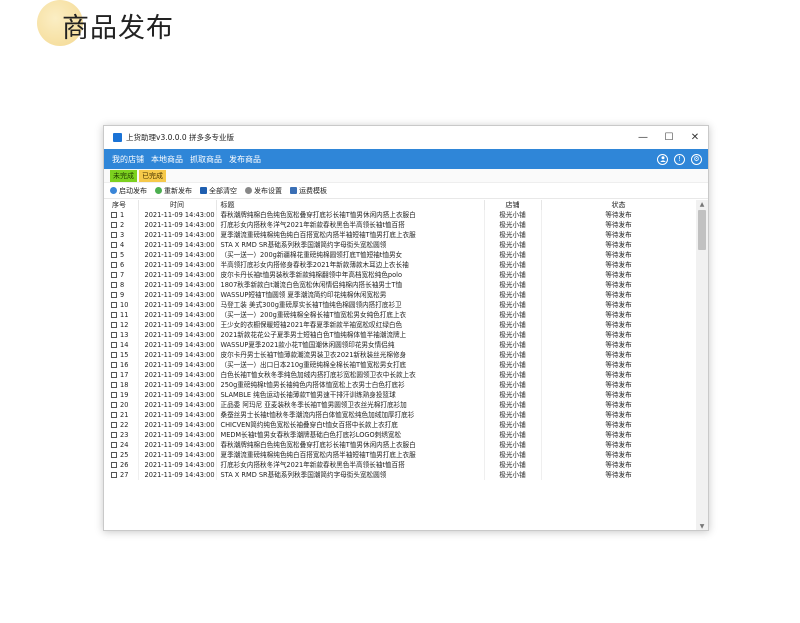  Describe the element at coordinates (121, 285) in the screenshot. I see `row-number-cell: 8` at that location.